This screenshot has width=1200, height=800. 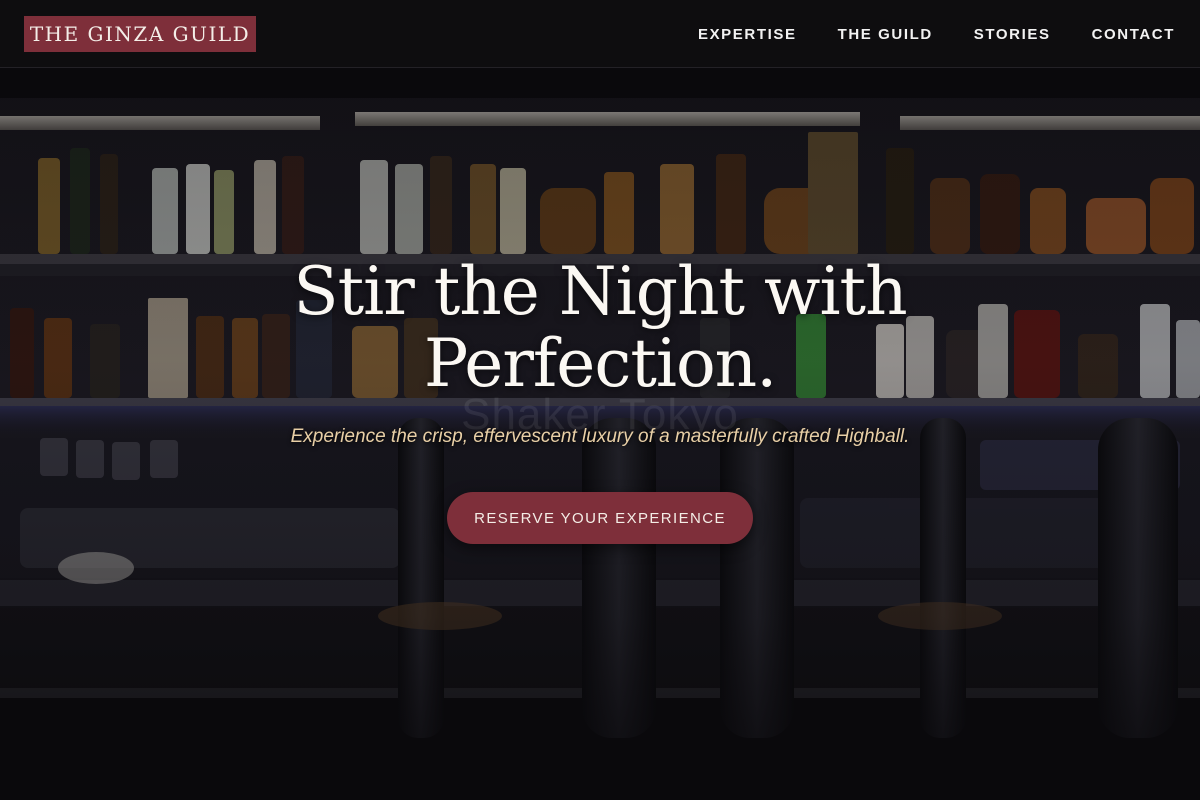 I want to click on nav-item-the-guild: THE GUILD, so click(x=885, y=34).